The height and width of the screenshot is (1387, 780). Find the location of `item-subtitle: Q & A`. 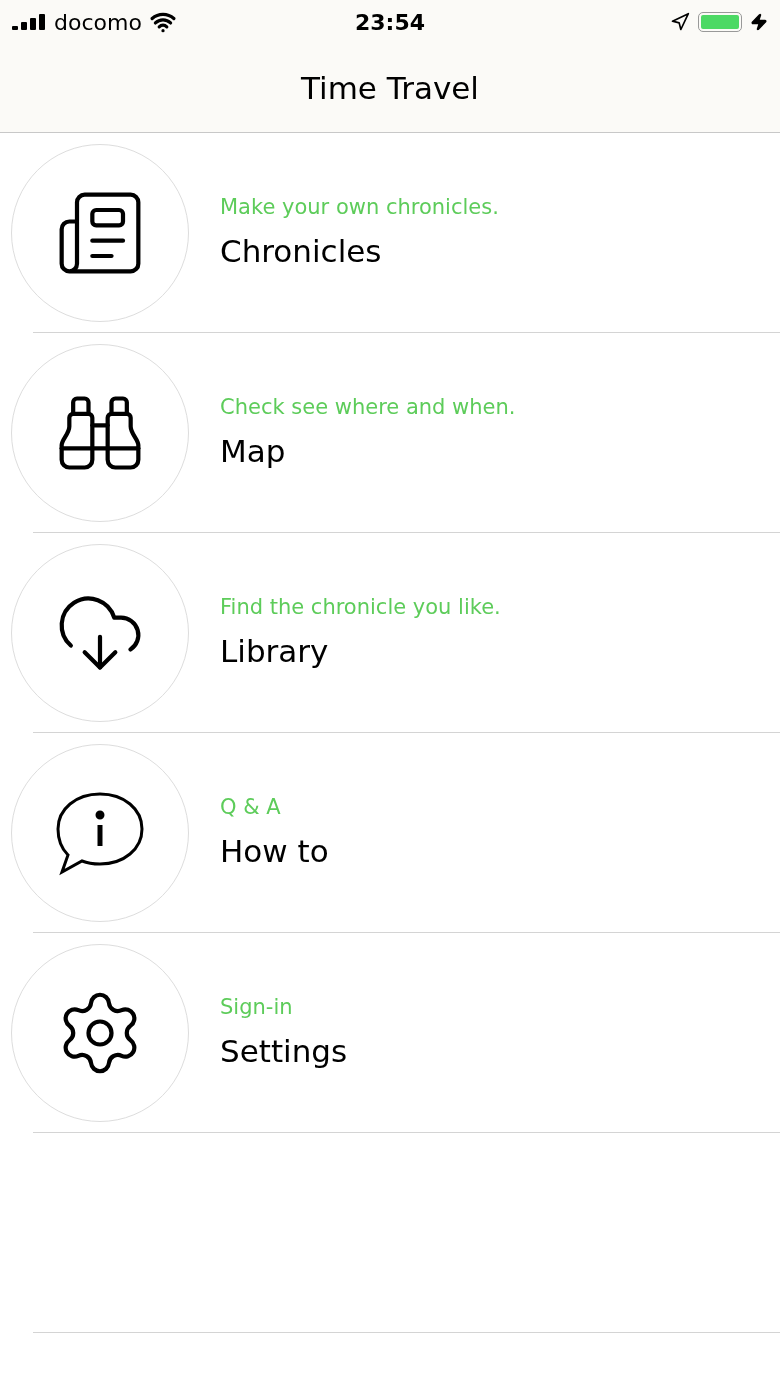

item-subtitle: Q & A is located at coordinates (251, 806).